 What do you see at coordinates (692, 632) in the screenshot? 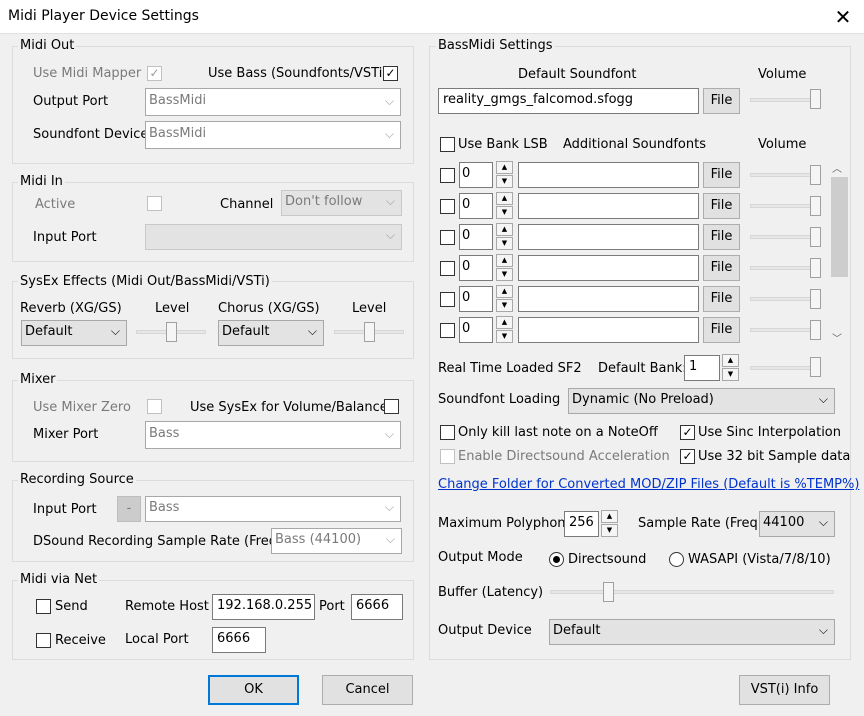
I see `output-device-select: Default ⌵` at bounding box center [692, 632].